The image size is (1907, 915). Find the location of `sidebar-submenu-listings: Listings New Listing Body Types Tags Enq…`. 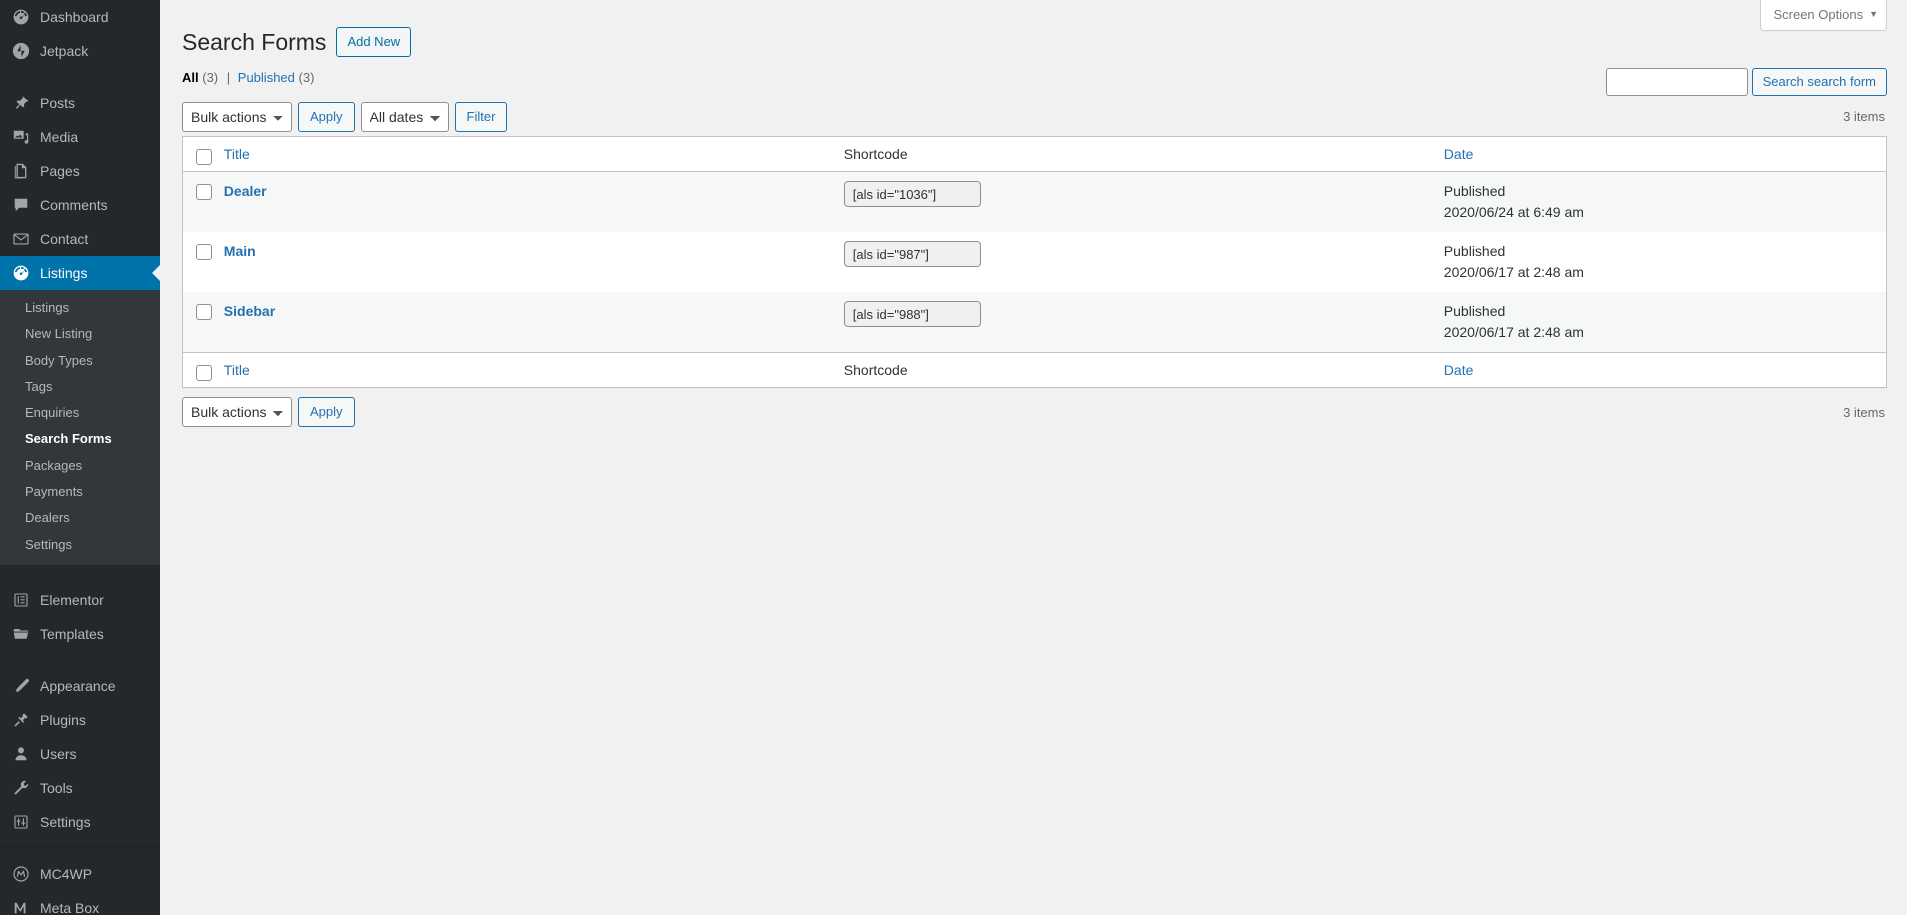

sidebar-submenu-listings: Listings New Listing Body Types Tags Enq… is located at coordinates (80, 427).